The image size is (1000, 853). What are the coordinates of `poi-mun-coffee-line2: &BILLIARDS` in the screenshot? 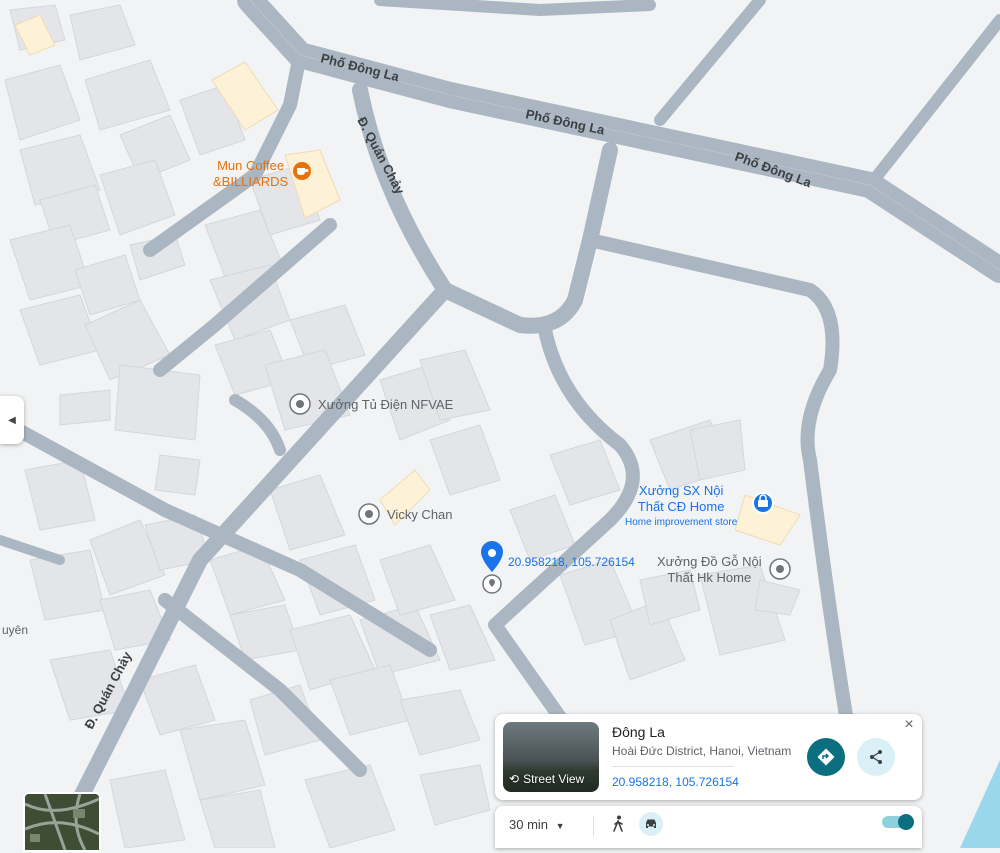 It's located at (251, 181).